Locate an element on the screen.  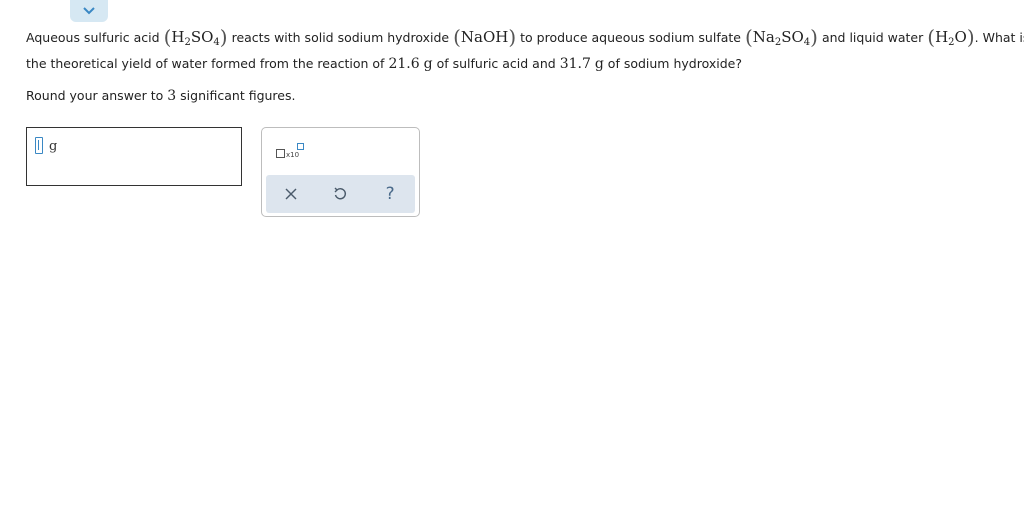
clear-button is located at coordinates (291, 194).